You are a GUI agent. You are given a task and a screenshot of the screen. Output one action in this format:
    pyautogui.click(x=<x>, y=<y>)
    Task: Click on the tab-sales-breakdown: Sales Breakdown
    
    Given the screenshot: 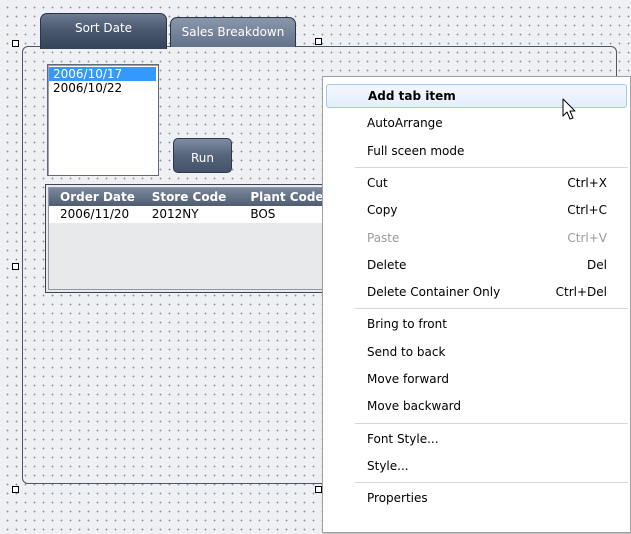 What is the action you would take?
    pyautogui.click(x=233, y=32)
    